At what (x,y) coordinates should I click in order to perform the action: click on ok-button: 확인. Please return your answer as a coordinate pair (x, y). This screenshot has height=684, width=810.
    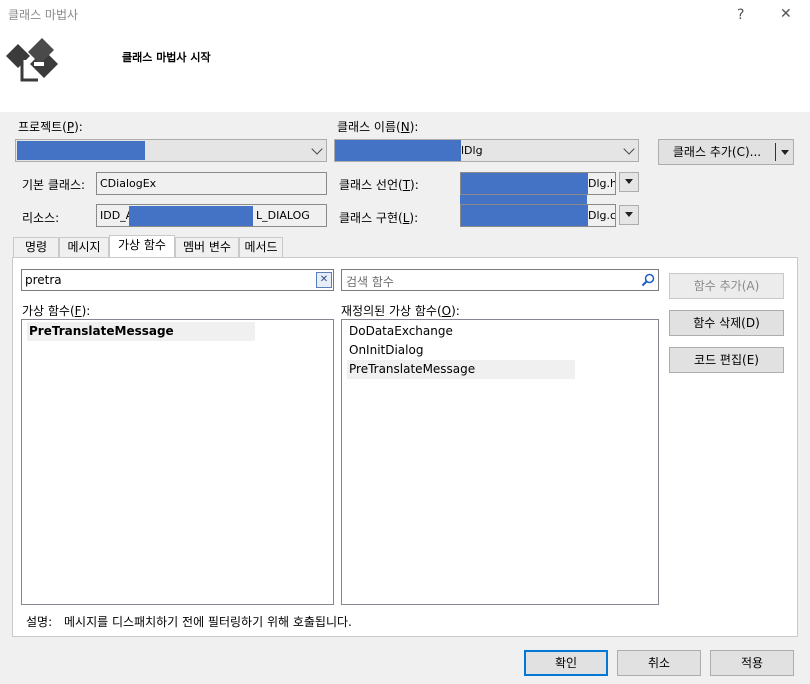
    Looking at the image, I should click on (566, 663).